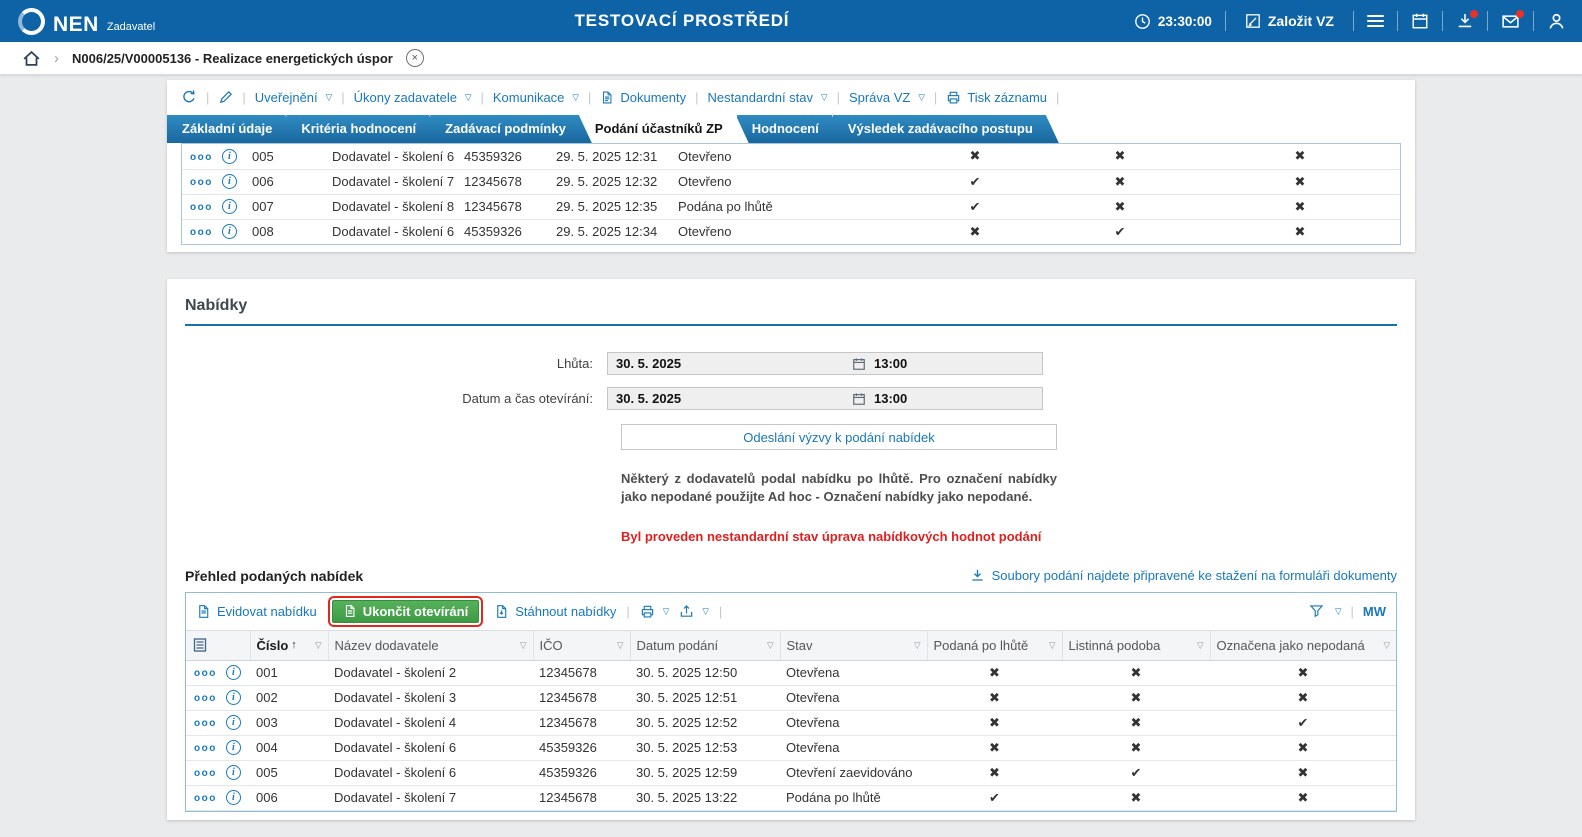 The height and width of the screenshot is (837, 1582). What do you see at coordinates (977, 575) in the screenshot?
I see `download-icon` at bounding box center [977, 575].